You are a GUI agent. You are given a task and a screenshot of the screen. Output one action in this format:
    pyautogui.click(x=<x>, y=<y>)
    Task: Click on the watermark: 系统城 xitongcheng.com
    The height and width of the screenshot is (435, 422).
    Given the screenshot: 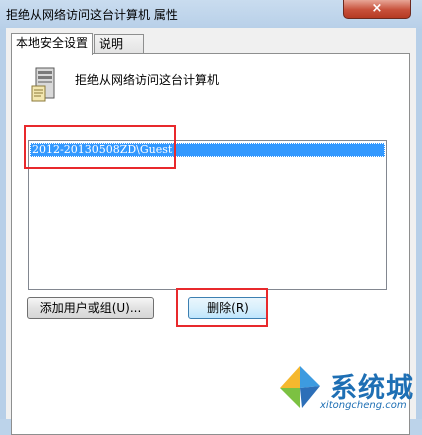 What is the action you would take?
    pyautogui.click(x=344, y=389)
    